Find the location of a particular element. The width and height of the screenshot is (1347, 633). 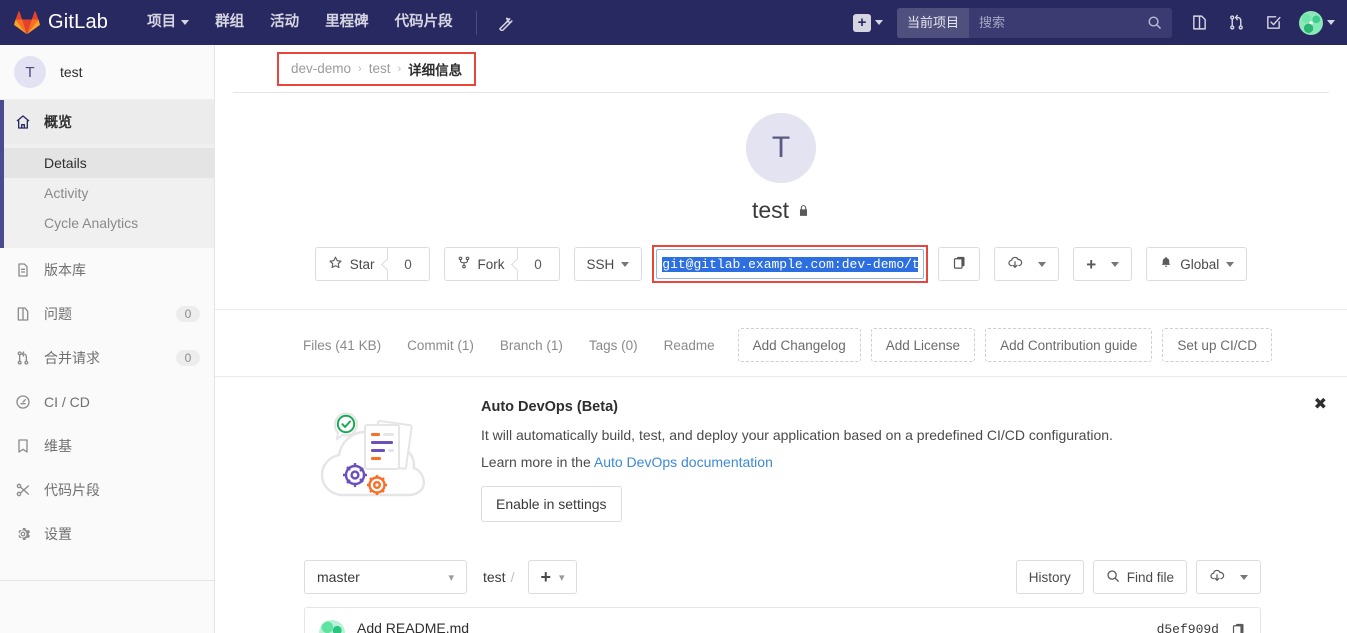

sidebar-item-repository: 版本库 is located at coordinates (107, 270).